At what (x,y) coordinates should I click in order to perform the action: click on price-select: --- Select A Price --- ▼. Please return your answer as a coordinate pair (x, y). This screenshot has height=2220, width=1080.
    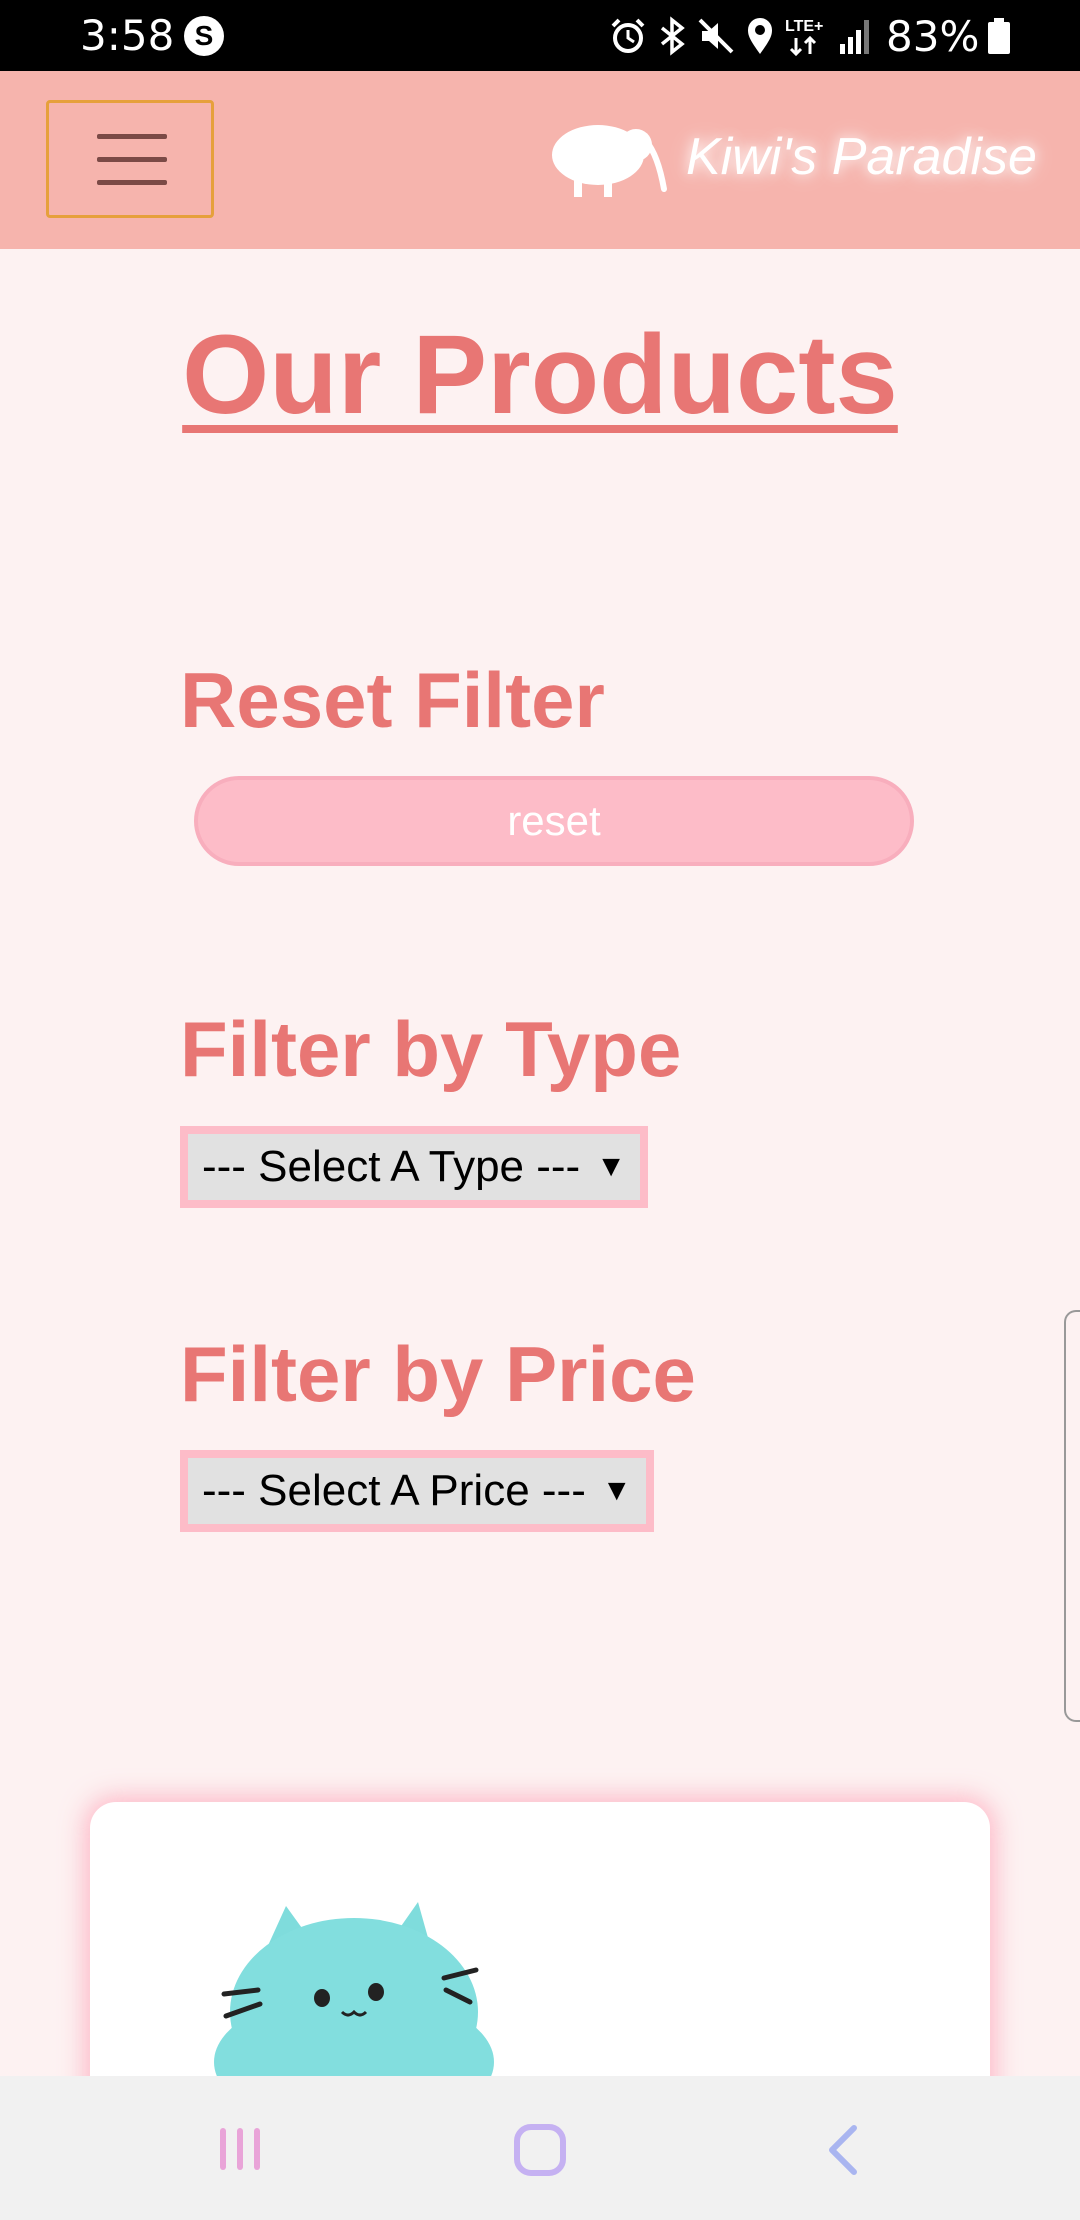
    Looking at the image, I should click on (417, 1491).